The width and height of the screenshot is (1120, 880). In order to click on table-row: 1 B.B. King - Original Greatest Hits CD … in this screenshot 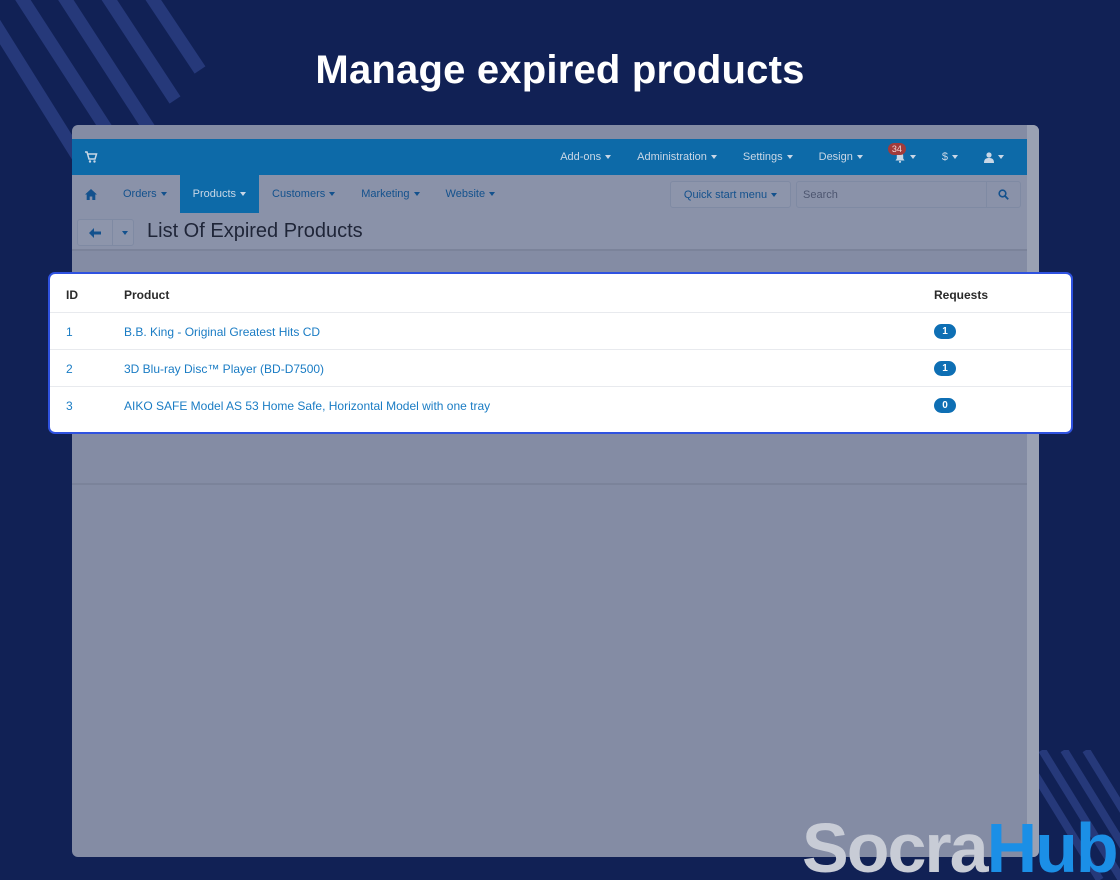, I will do `click(560, 331)`.